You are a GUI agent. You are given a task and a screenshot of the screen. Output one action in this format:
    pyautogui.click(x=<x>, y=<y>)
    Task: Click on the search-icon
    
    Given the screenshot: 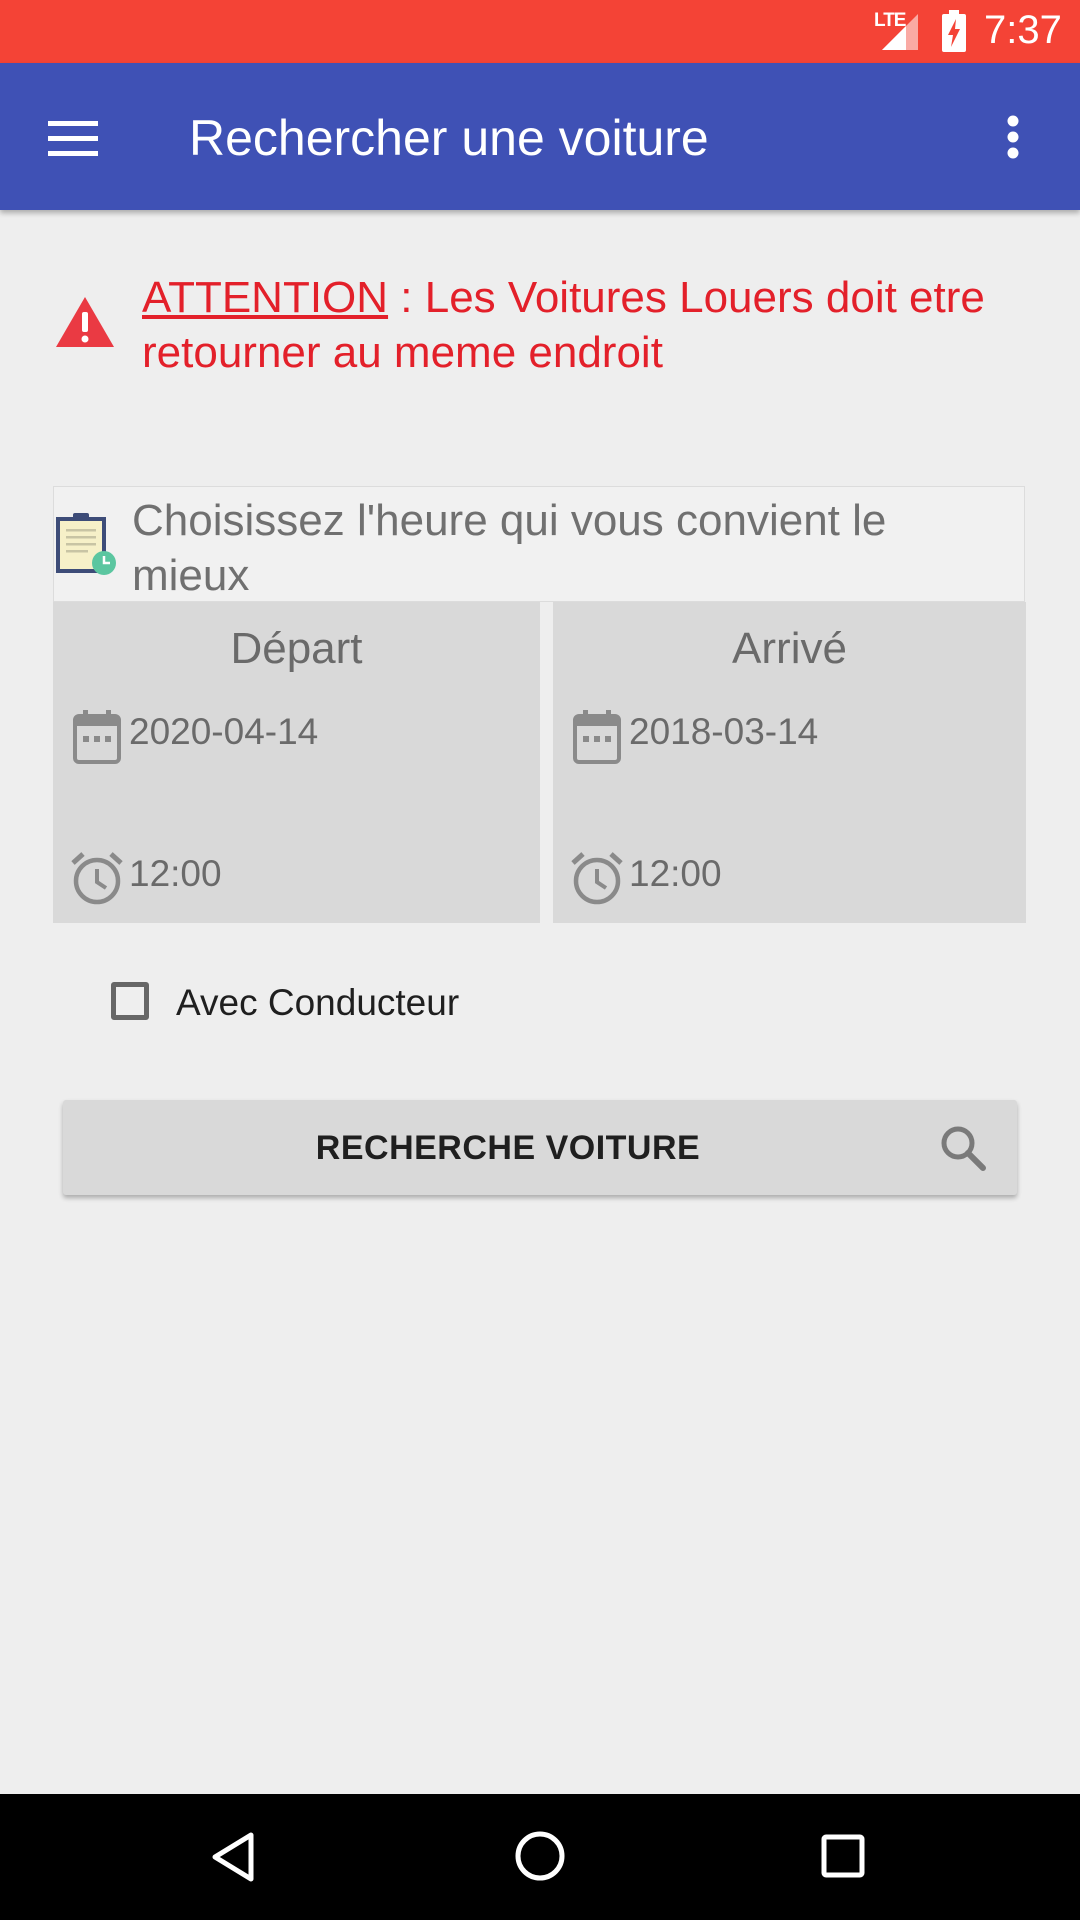 What is the action you would take?
    pyautogui.click(x=963, y=1148)
    